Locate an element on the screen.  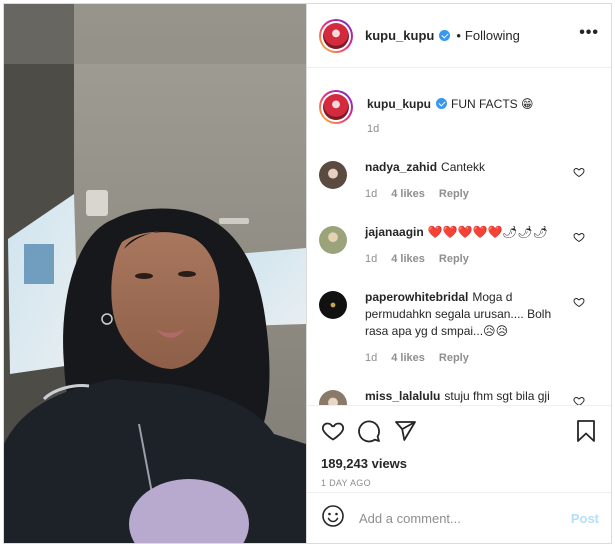
comment-item: nadya_zahid Cantekk 1d 4 likes Reply is located at coordinates (459, 170).